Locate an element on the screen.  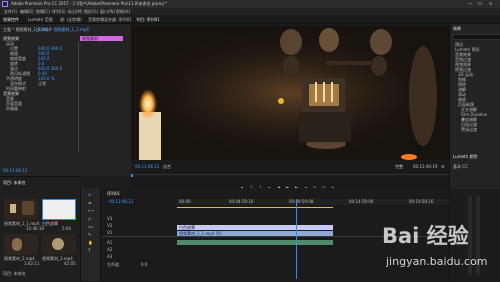
ruler-label: 00:14:59:00 is located at coordinates (361, 201).